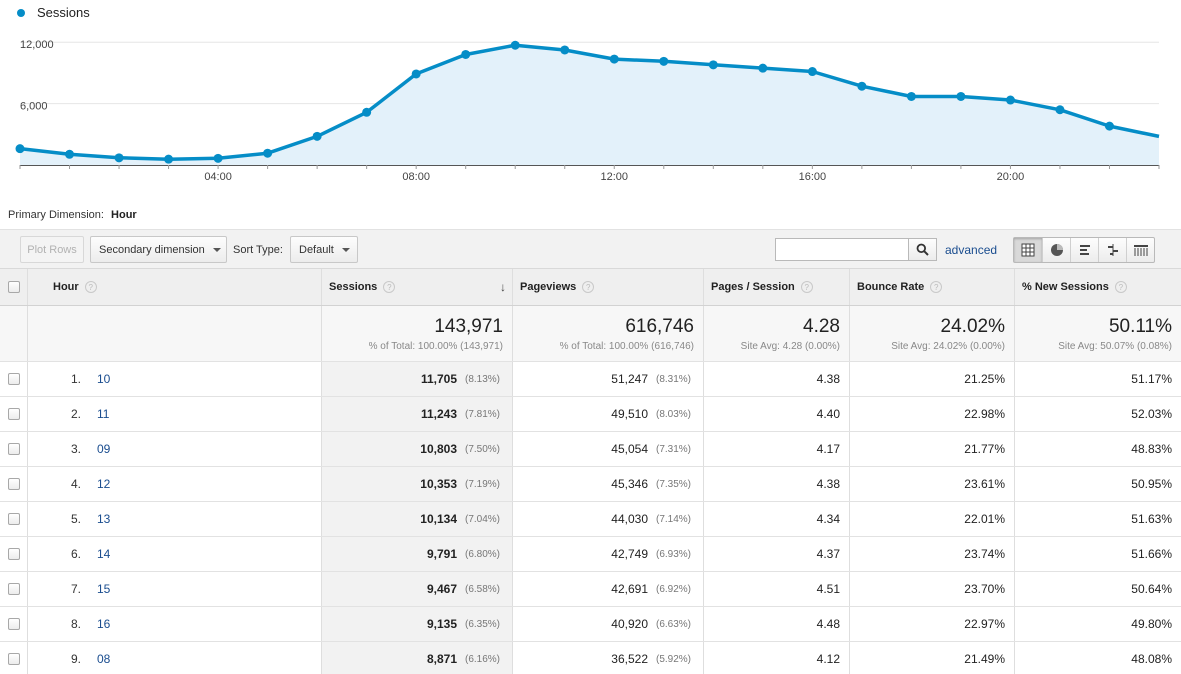 This screenshot has width=1181, height=674. I want to click on total-pageviews-sub: % of Total: 100.00% (616,746), so click(626, 346).